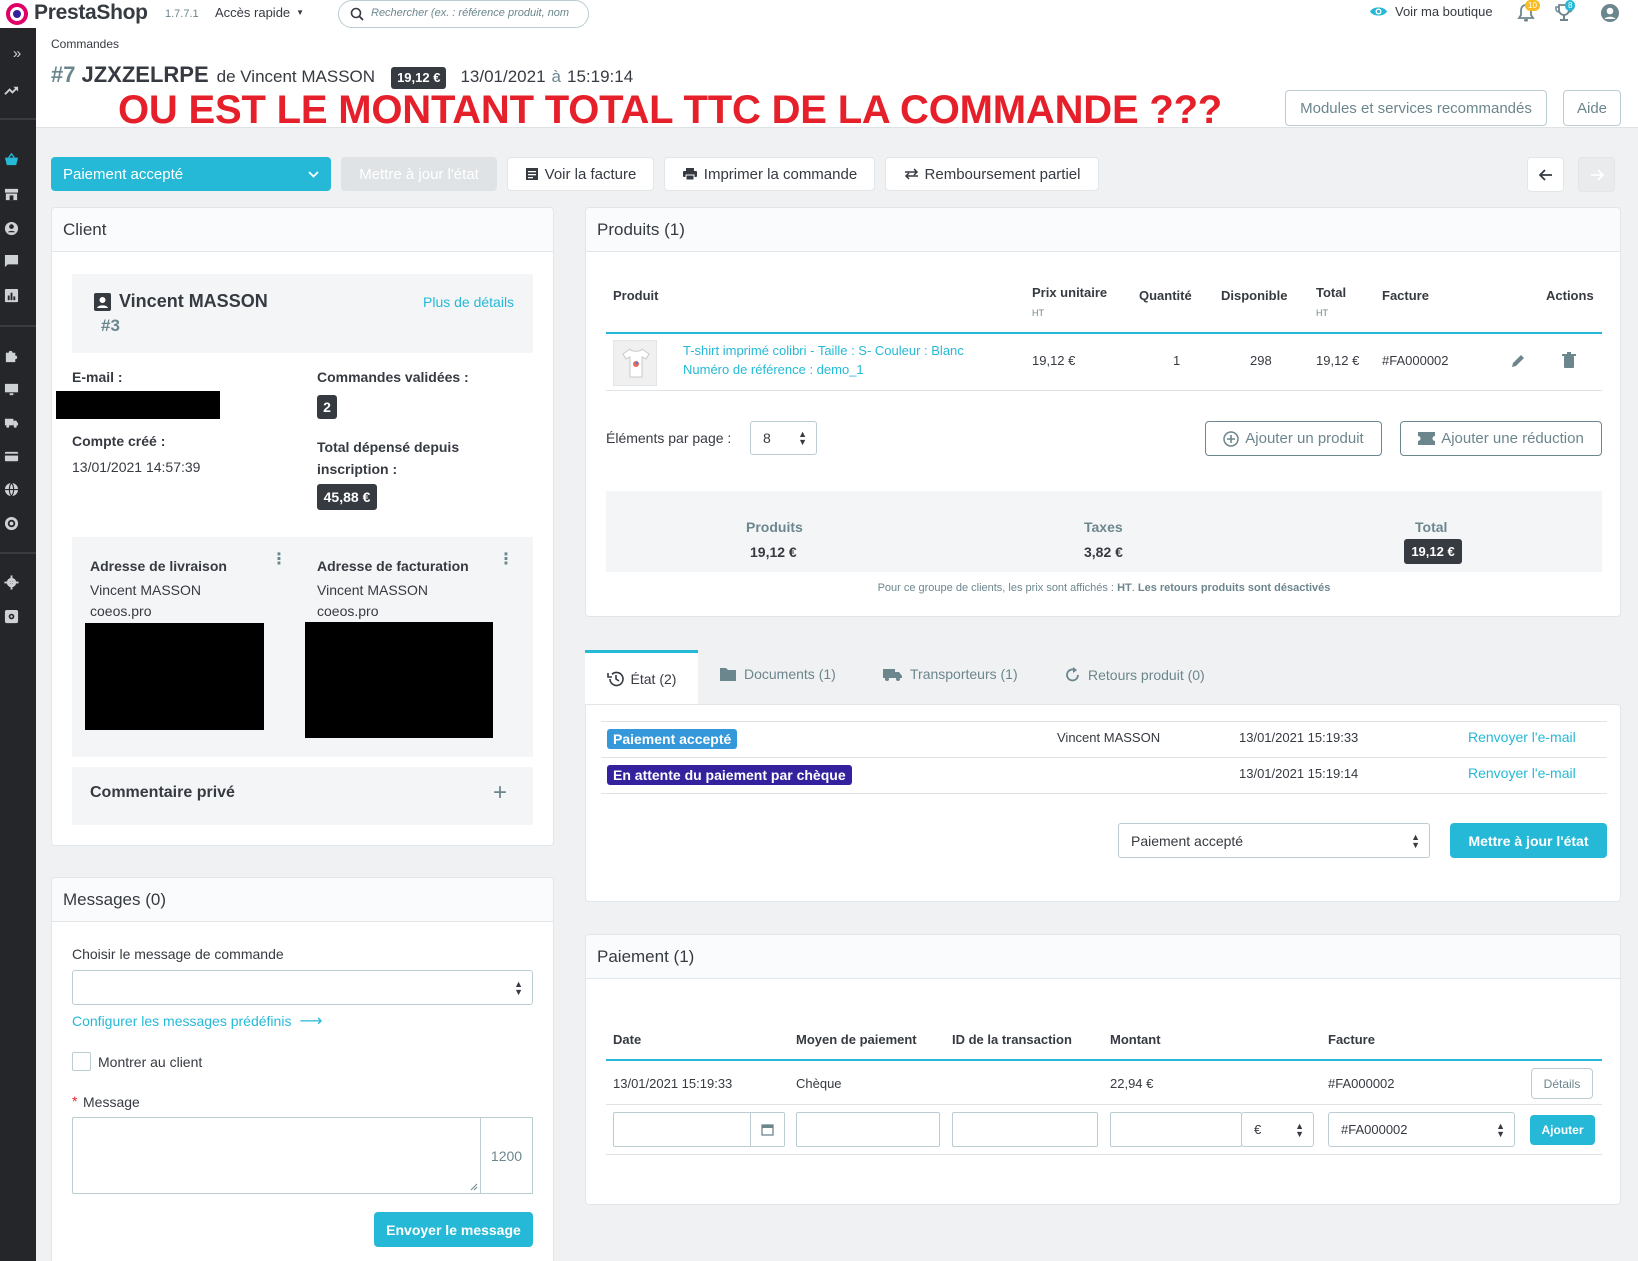 The height and width of the screenshot is (1261, 1638). I want to click on arrow-left-icon, so click(1545, 174).